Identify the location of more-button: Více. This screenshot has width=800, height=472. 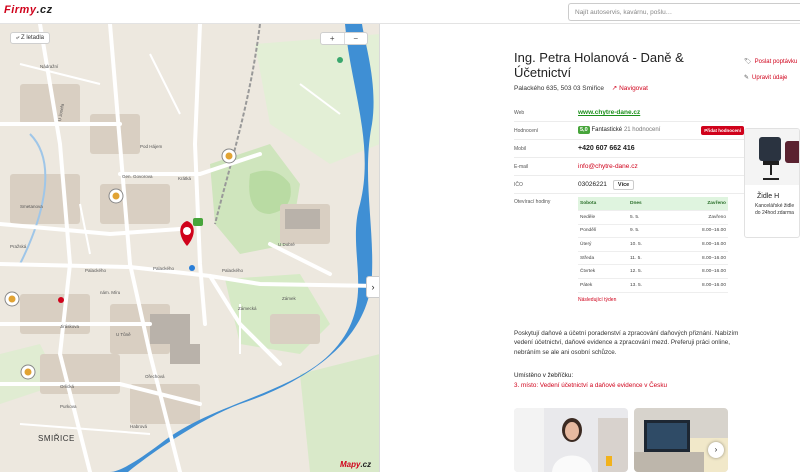
(623, 184).